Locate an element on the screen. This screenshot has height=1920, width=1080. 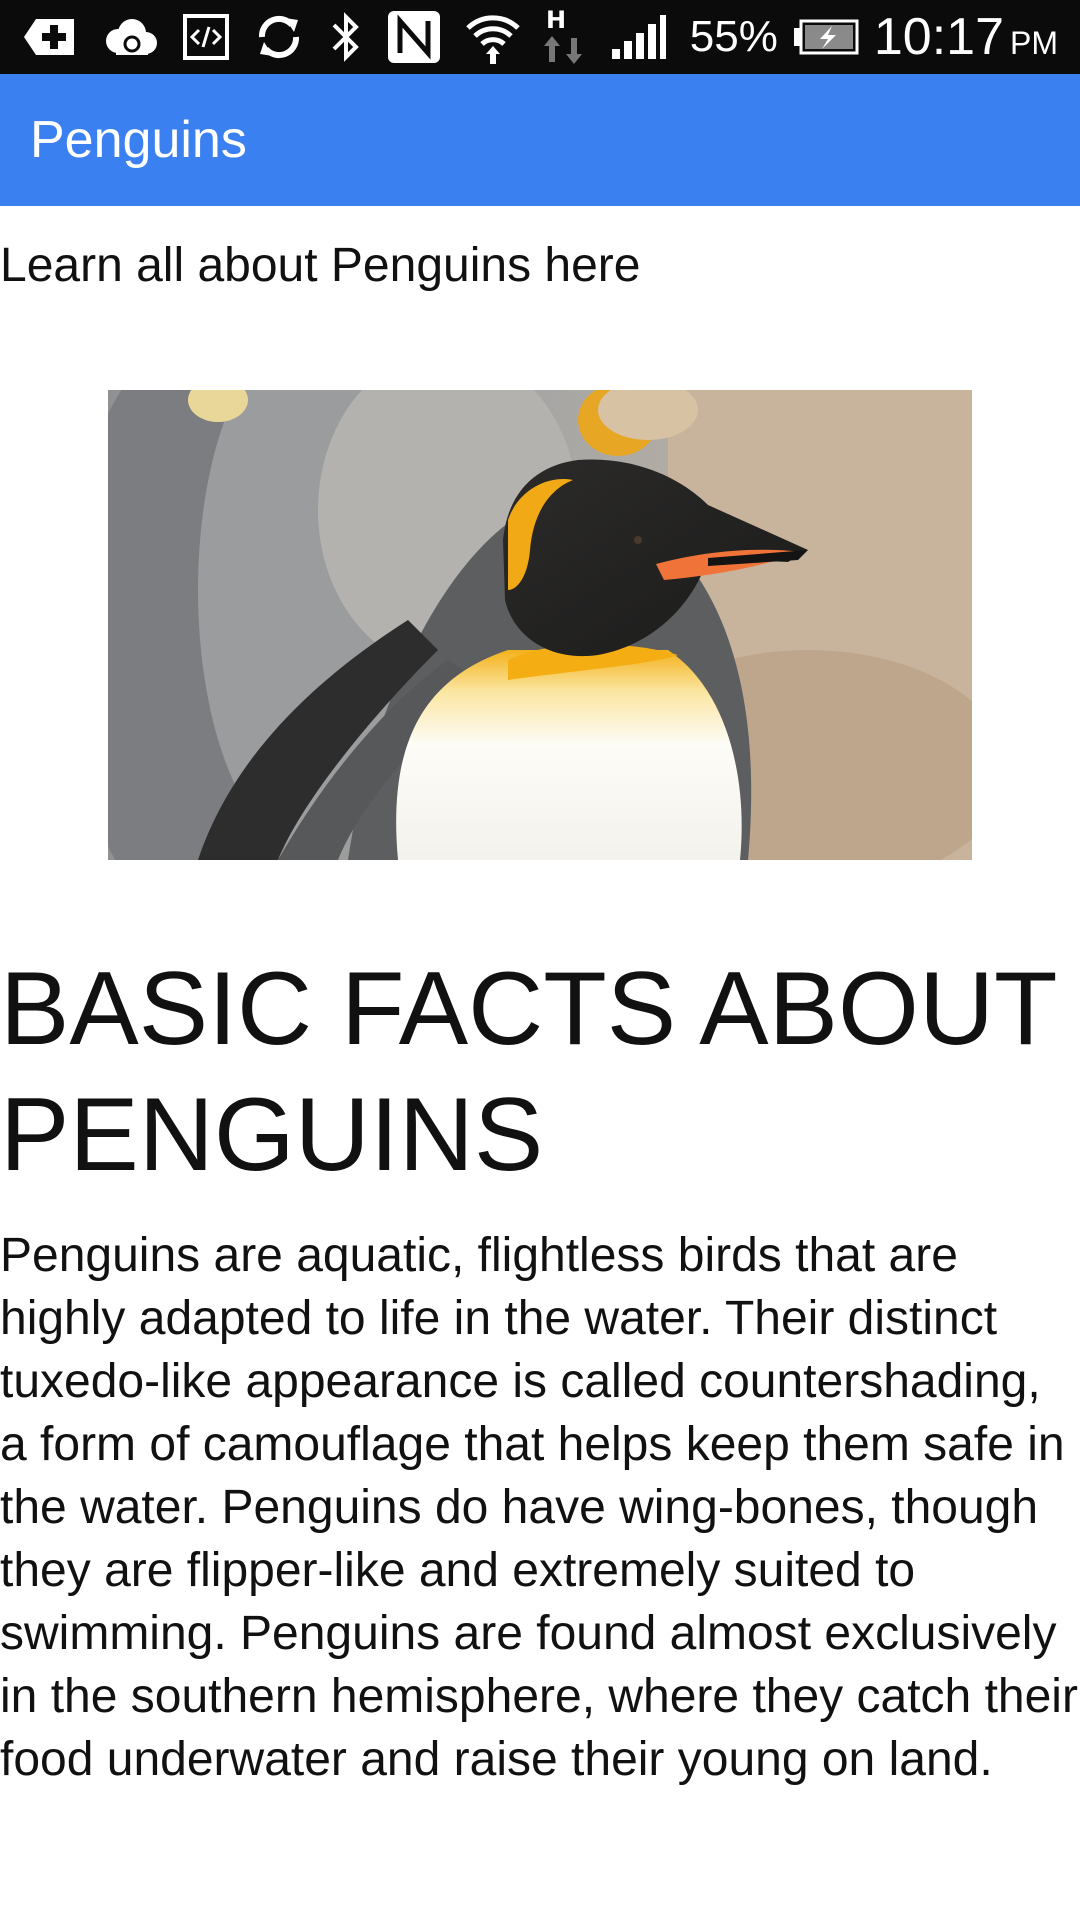
status-right: 55% 10:17 PM is located at coordinates (885, 37).